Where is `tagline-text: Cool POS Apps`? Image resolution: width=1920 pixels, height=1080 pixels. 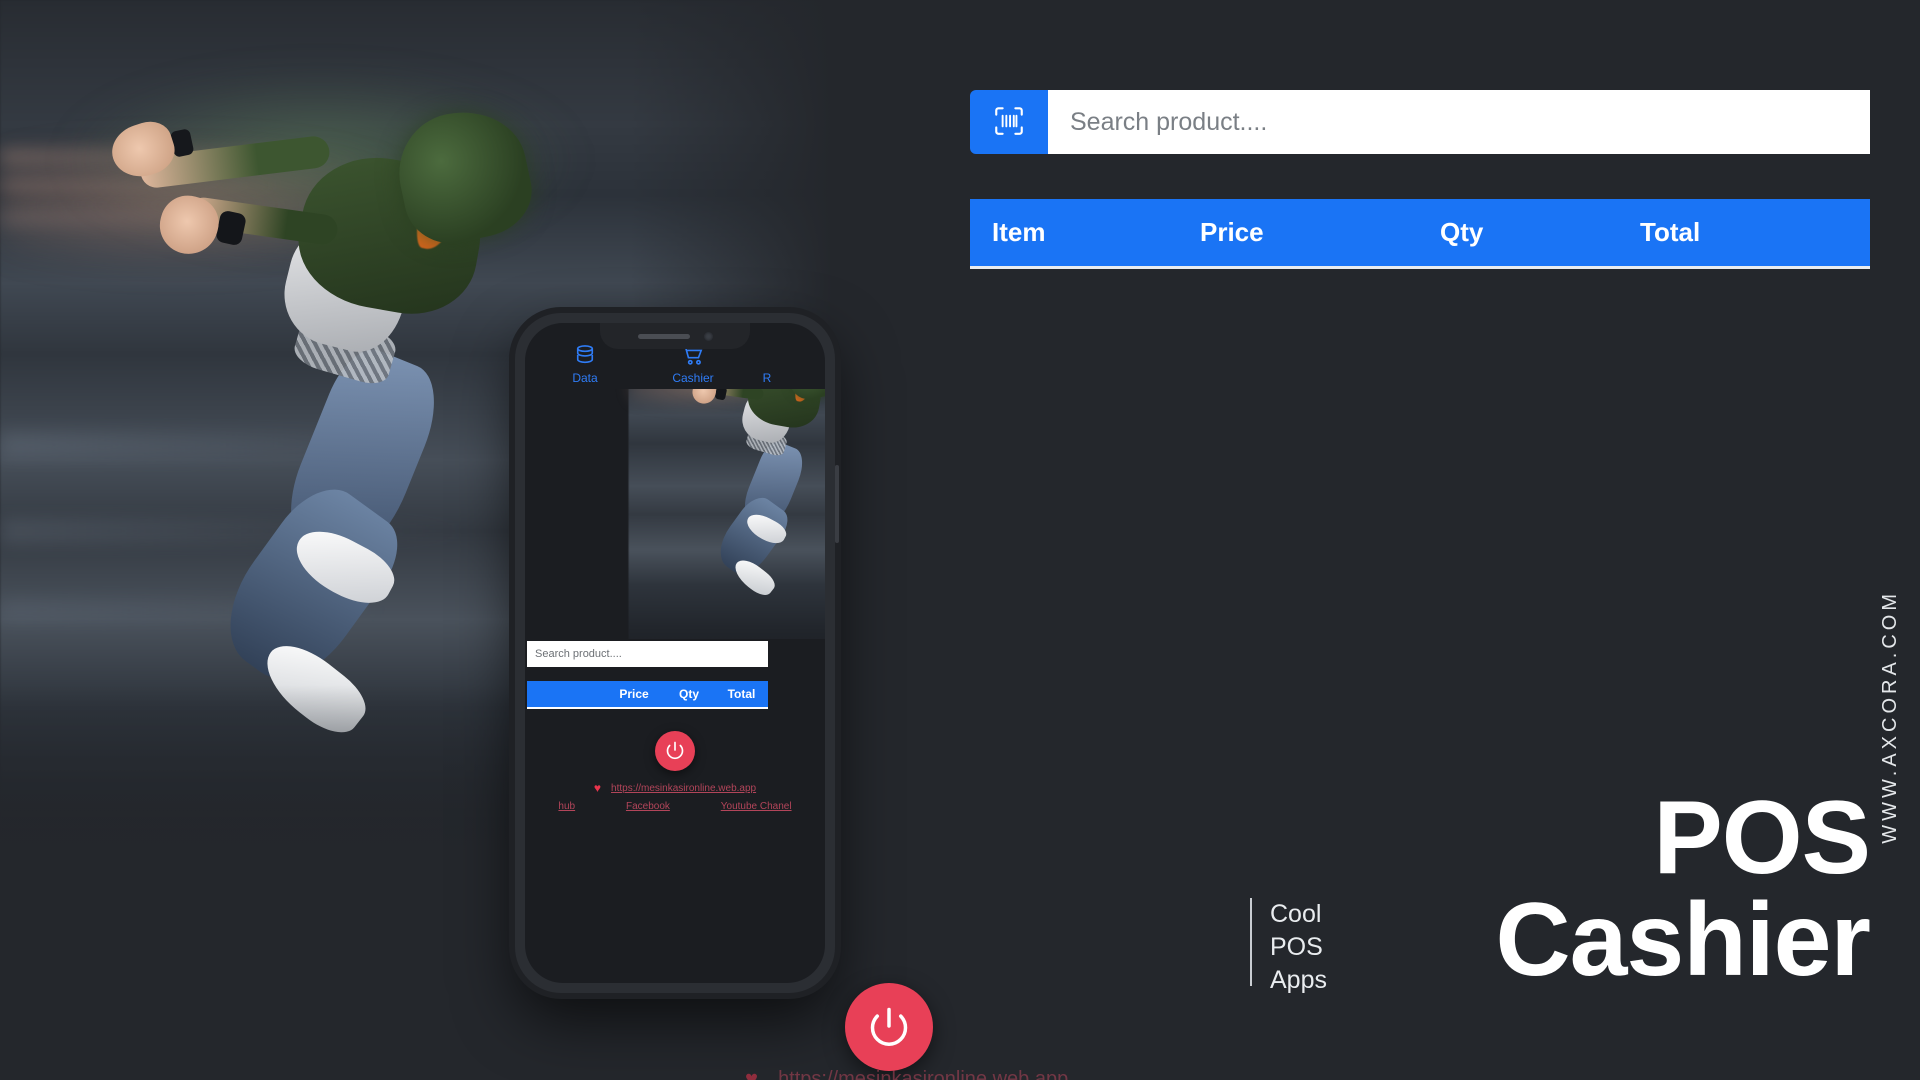
tagline-text: Cool POS Apps is located at coordinates (1298, 947).